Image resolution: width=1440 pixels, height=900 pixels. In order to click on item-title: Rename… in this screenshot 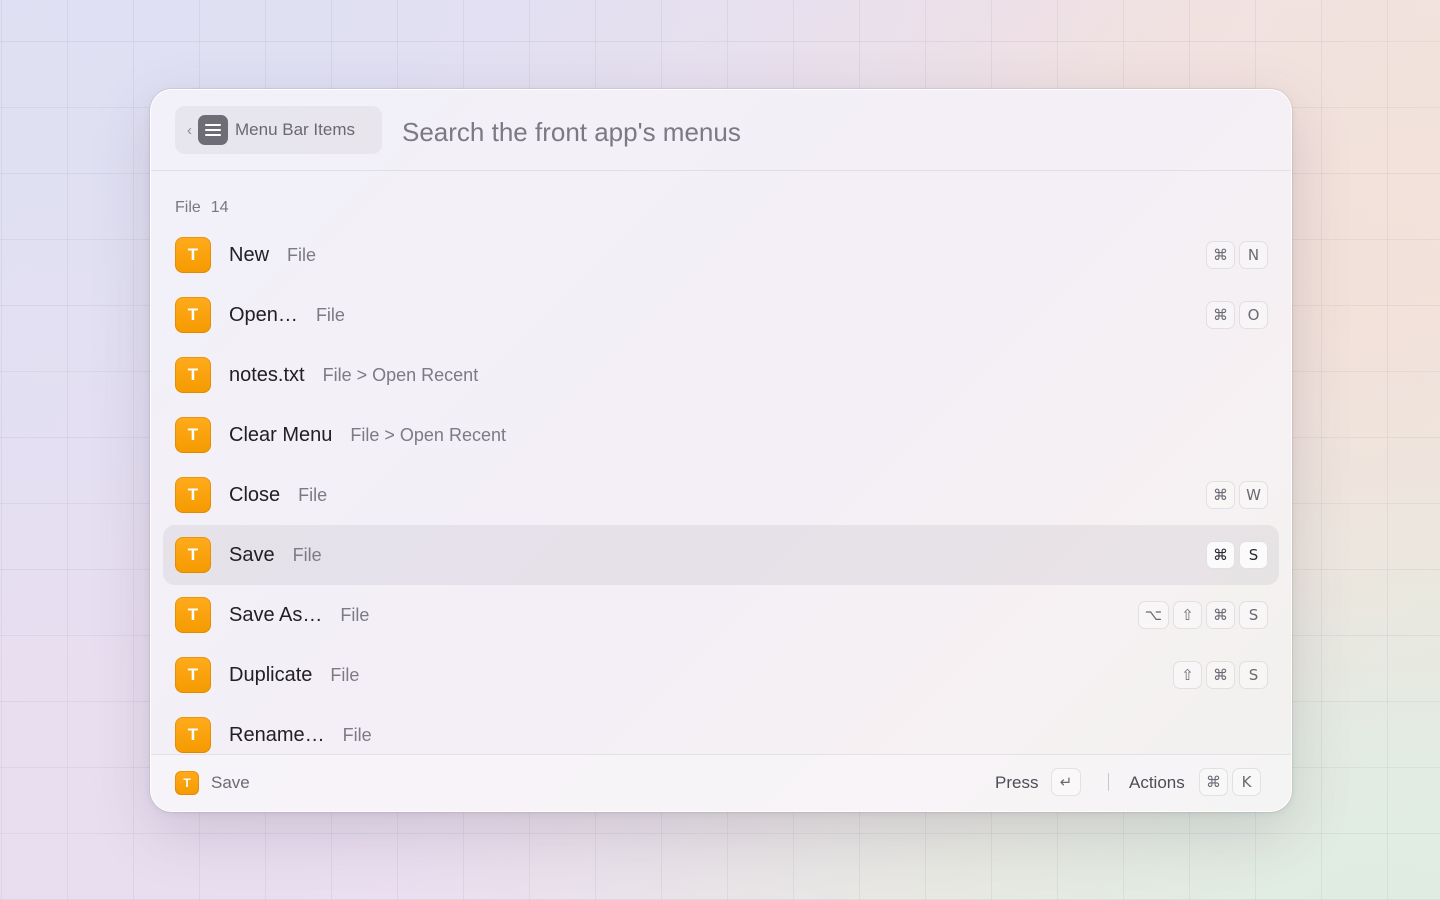, I will do `click(277, 734)`.